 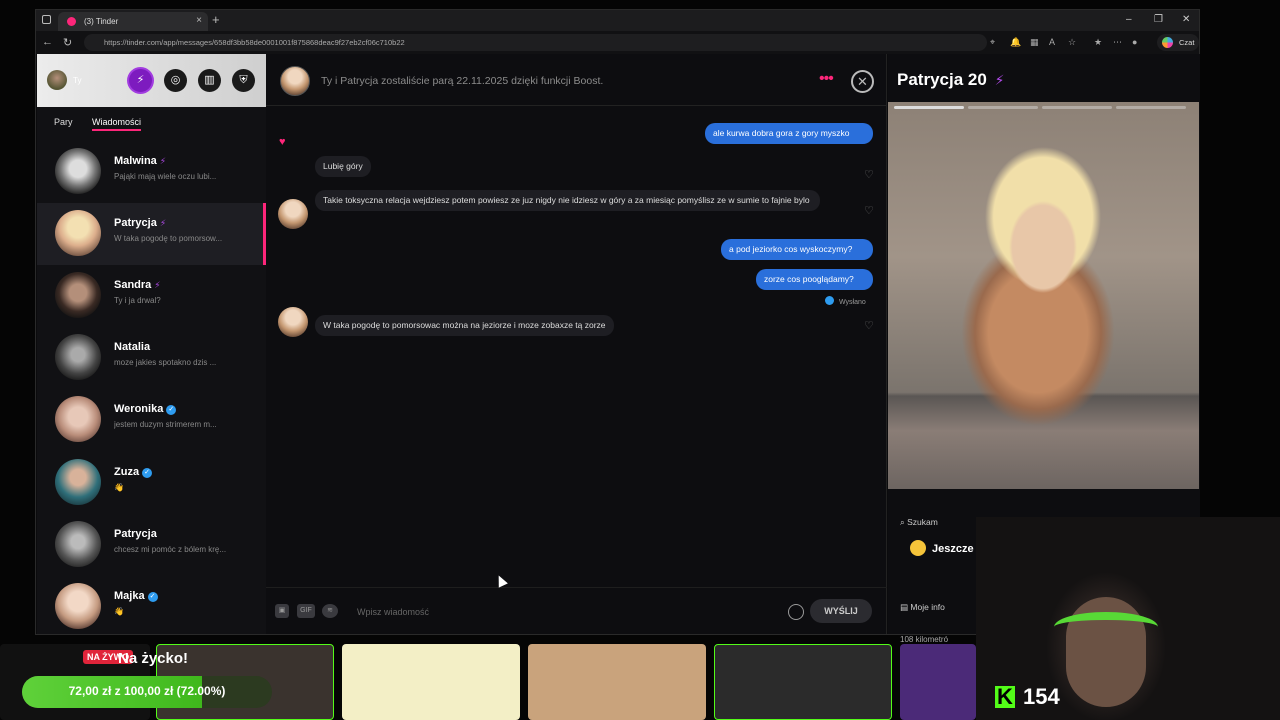 I want to click on sent-status: Wysłano, so click(x=845, y=301).